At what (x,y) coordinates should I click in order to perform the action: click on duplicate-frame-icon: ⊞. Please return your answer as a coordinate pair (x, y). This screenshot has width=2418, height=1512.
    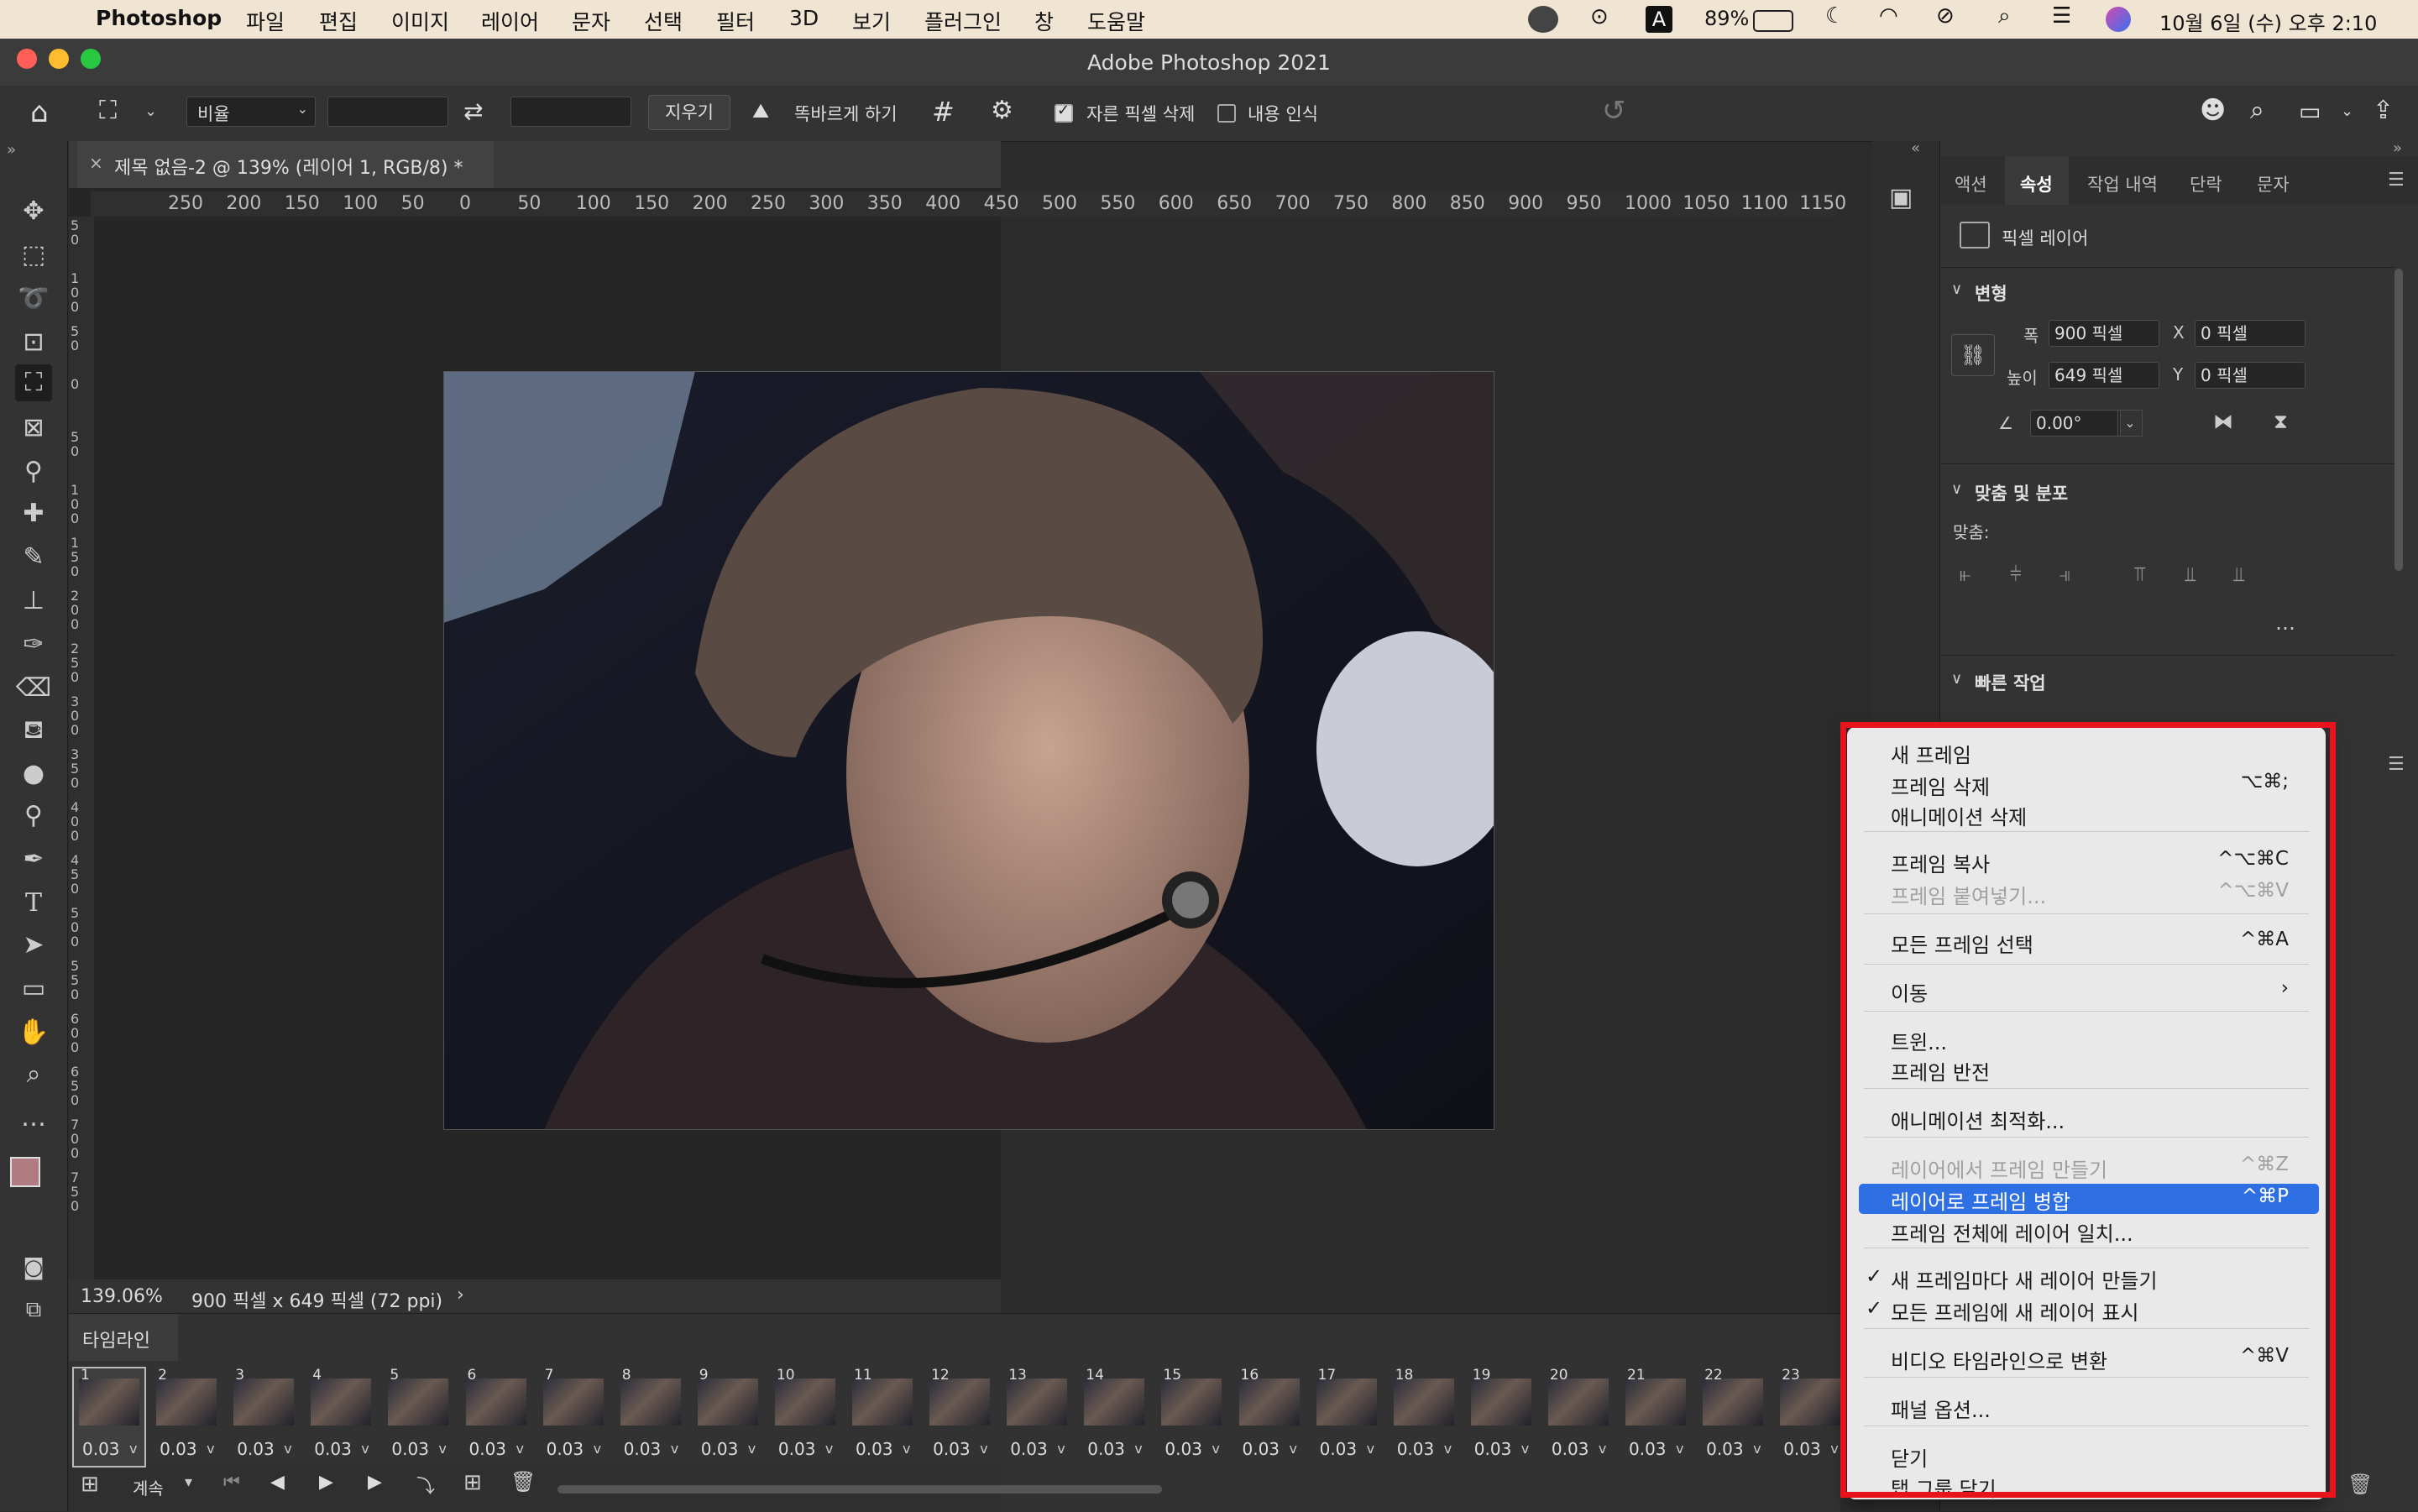
    Looking at the image, I should click on (472, 1482).